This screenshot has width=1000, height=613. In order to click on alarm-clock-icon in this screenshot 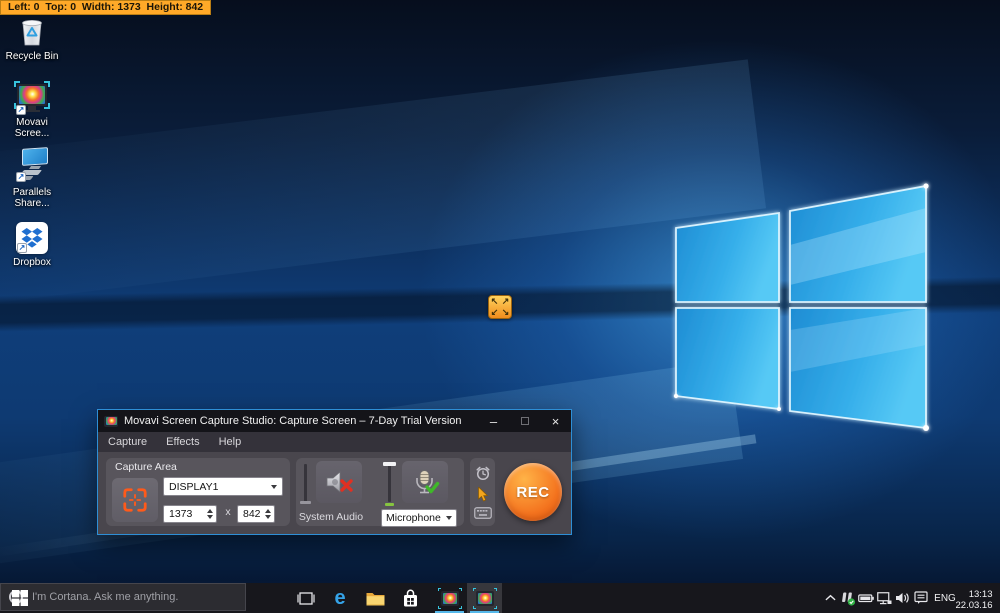, I will do `click(482, 473)`.